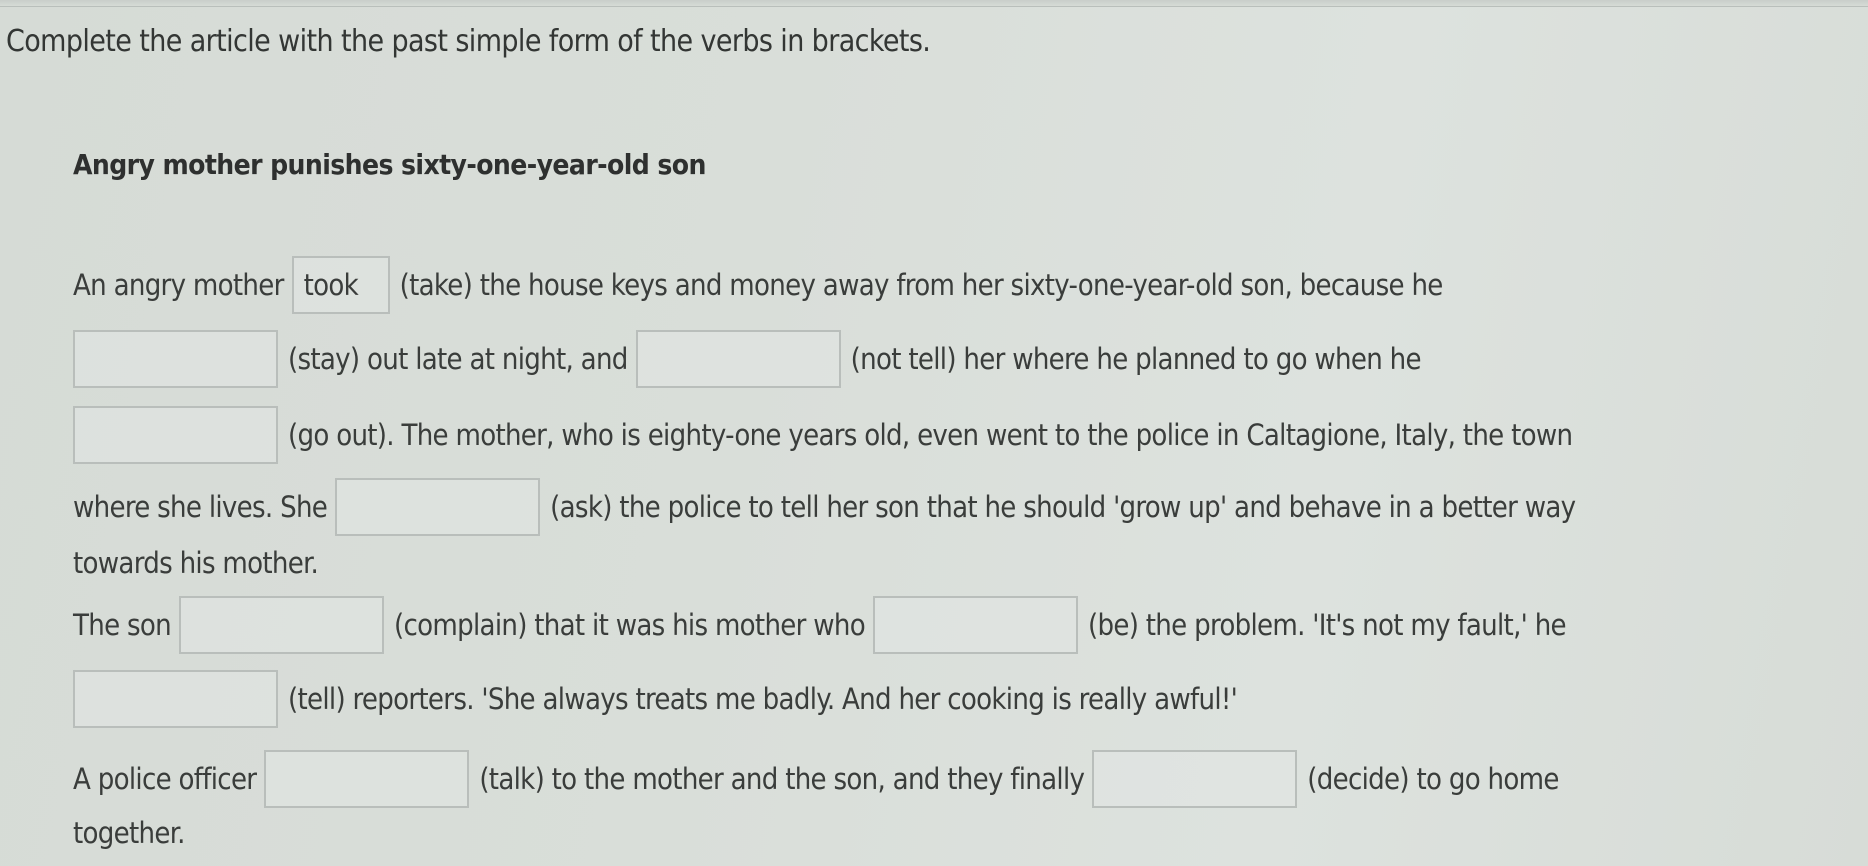 The width and height of the screenshot is (1868, 866). What do you see at coordinates (175, 435) in the screenshot?
I see `answer-gap-go-out` at bounding box center [175, 435].